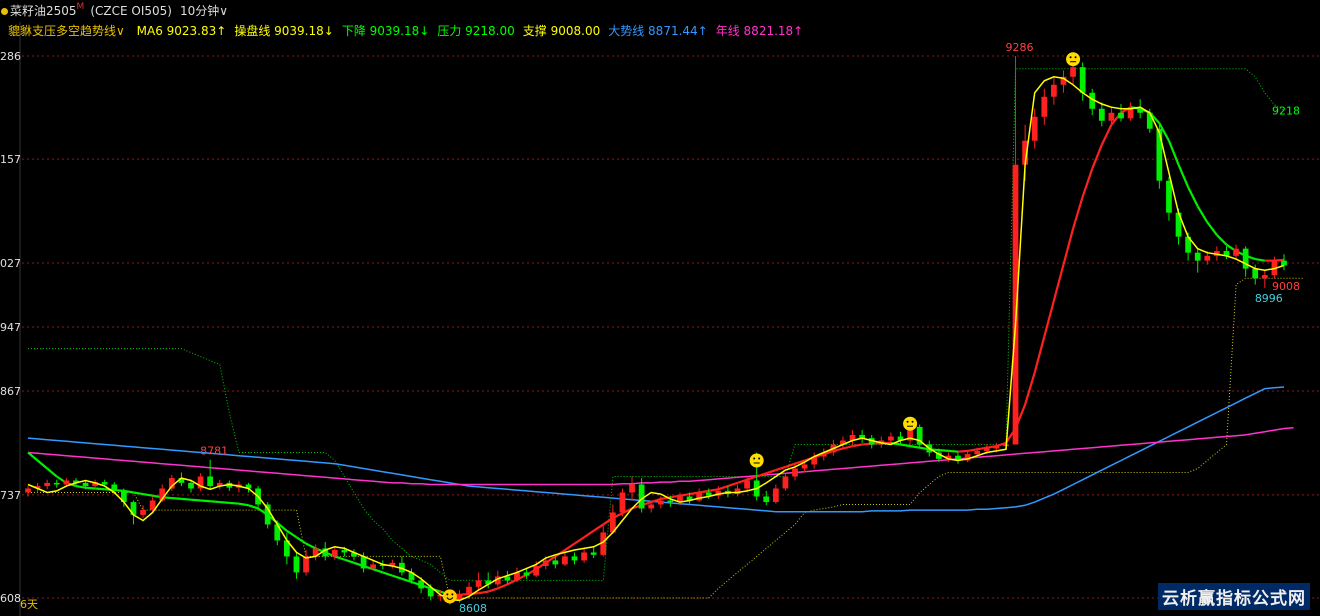  What do you see at coordinates (284, 31) in the screenshot?
I see `legend-item: 操盘线 9039.18↓` at bounding box center [284, 31].